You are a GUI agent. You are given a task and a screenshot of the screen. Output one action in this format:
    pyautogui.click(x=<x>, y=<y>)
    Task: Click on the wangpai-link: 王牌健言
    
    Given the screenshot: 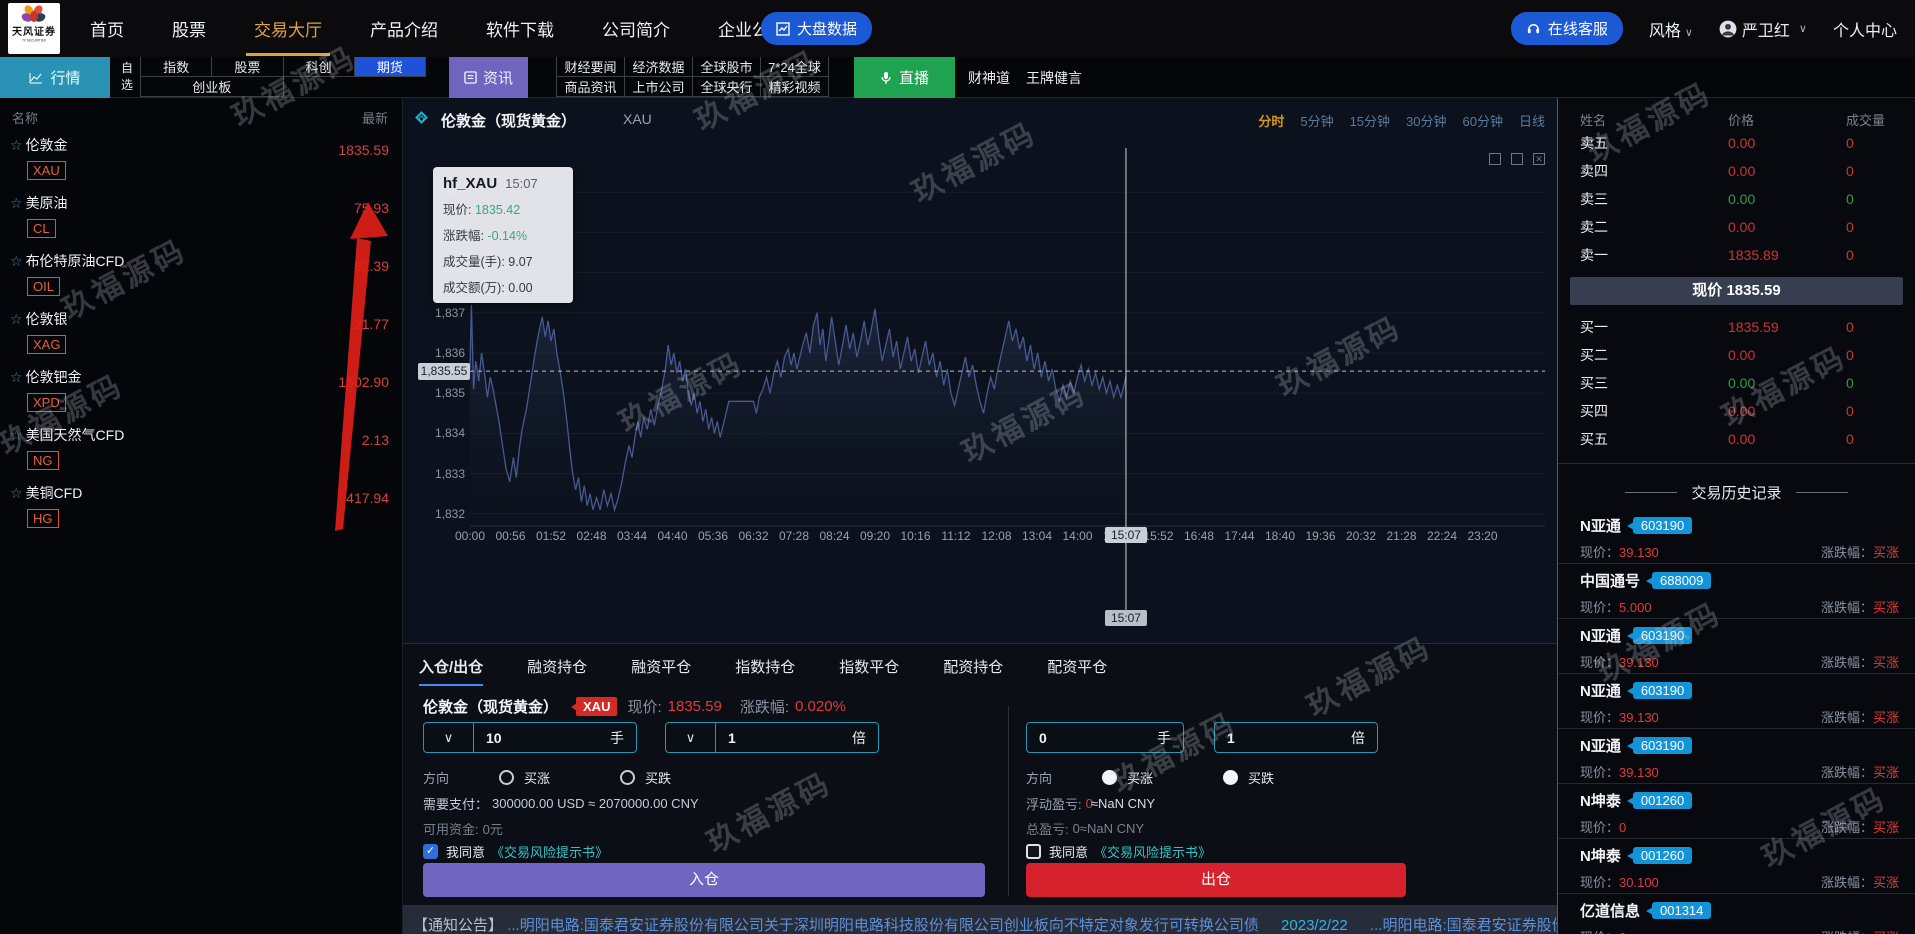 What is the action you would take?
    pyautogui.click(x=1054, y=77)
    